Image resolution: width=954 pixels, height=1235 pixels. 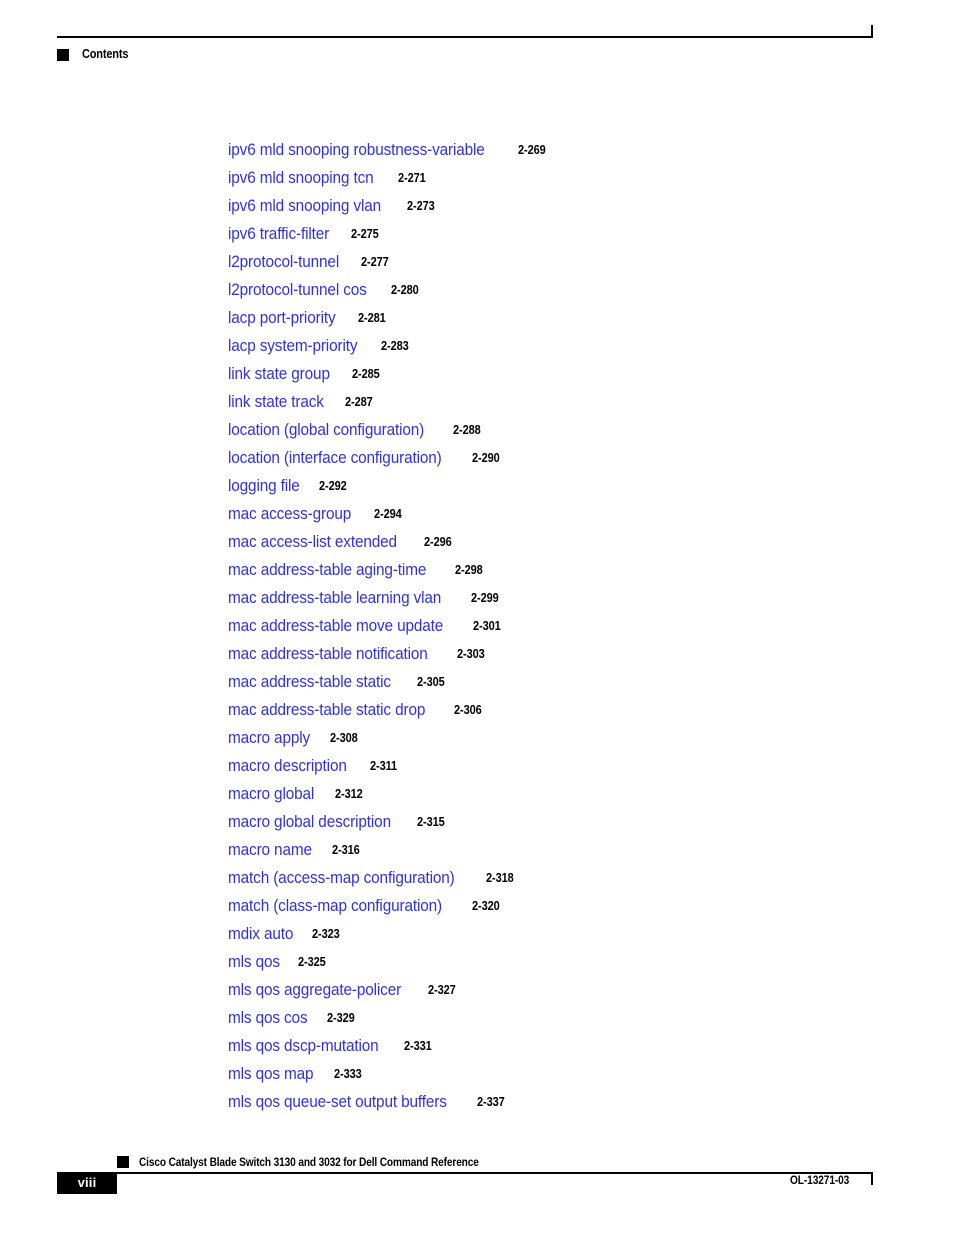 I want to click on toc-entry: mls qos cos 2-329, so click(x=578, y=1018).